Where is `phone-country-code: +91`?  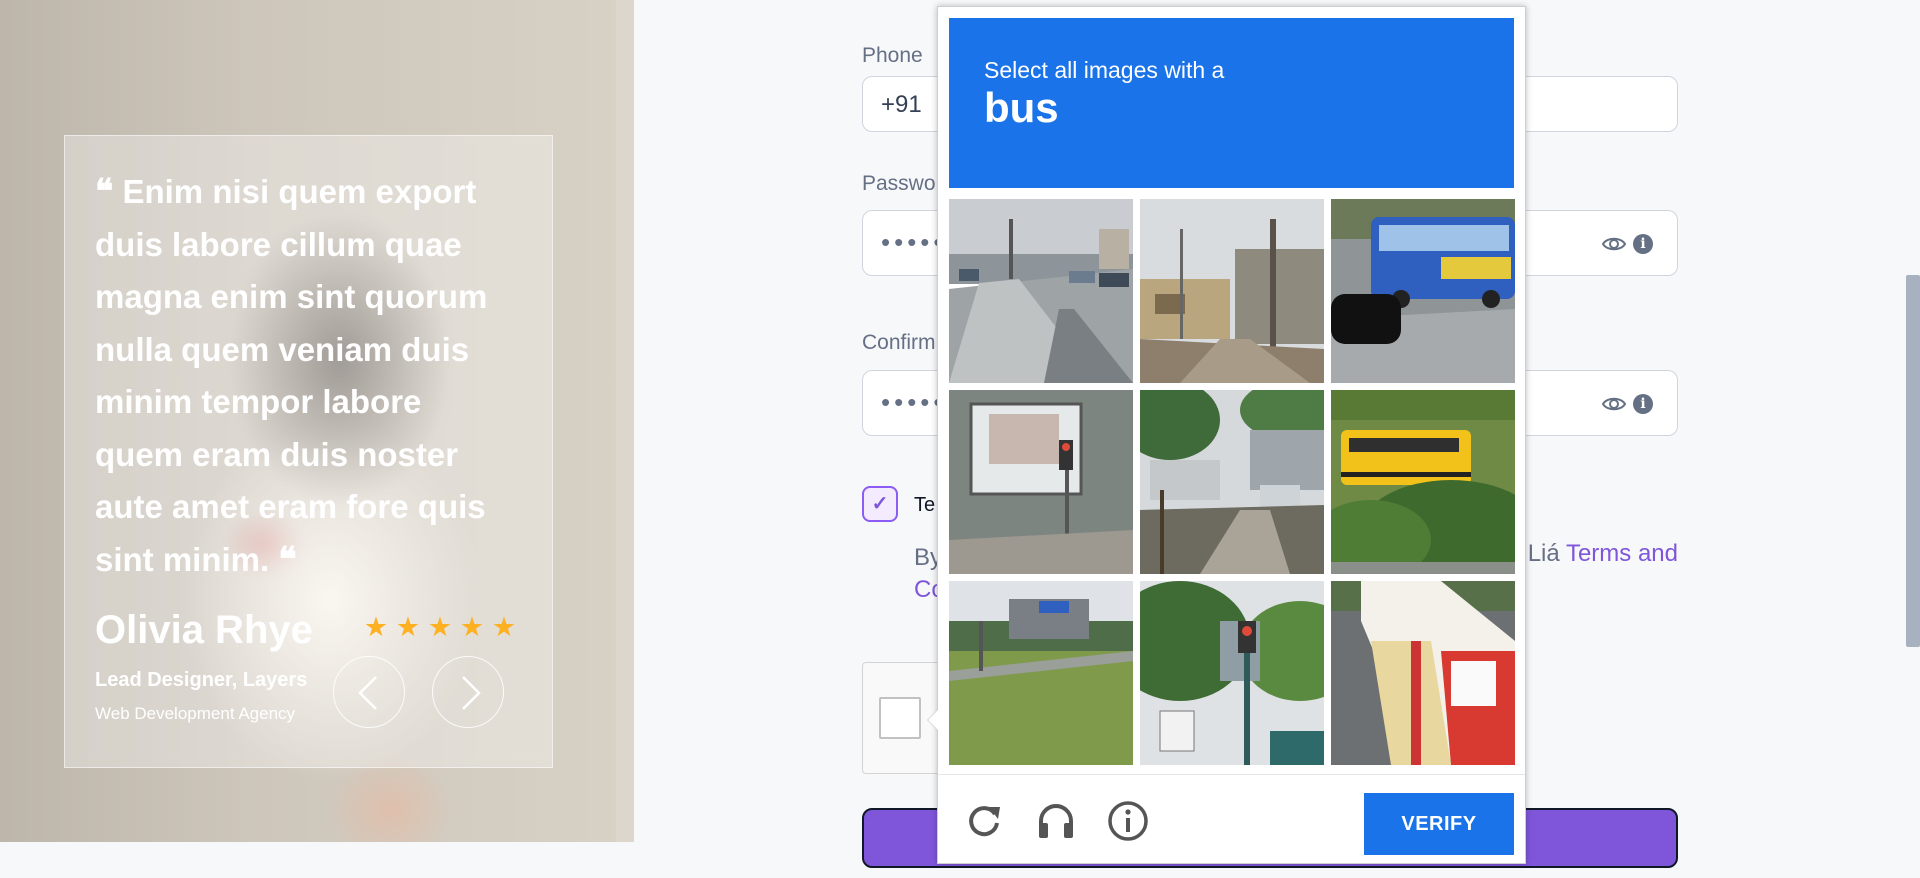 phone-country-code: +91 is located at coordinates (901, 104).